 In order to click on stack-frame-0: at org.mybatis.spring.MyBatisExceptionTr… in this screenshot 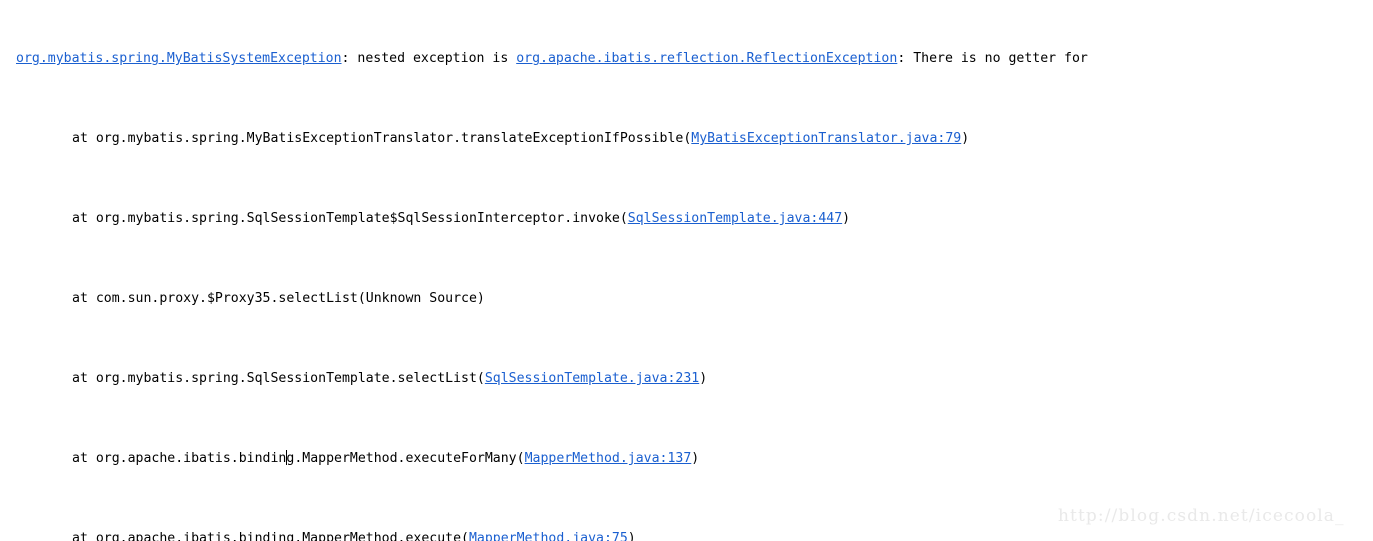, I will do `click(694, 139)`.